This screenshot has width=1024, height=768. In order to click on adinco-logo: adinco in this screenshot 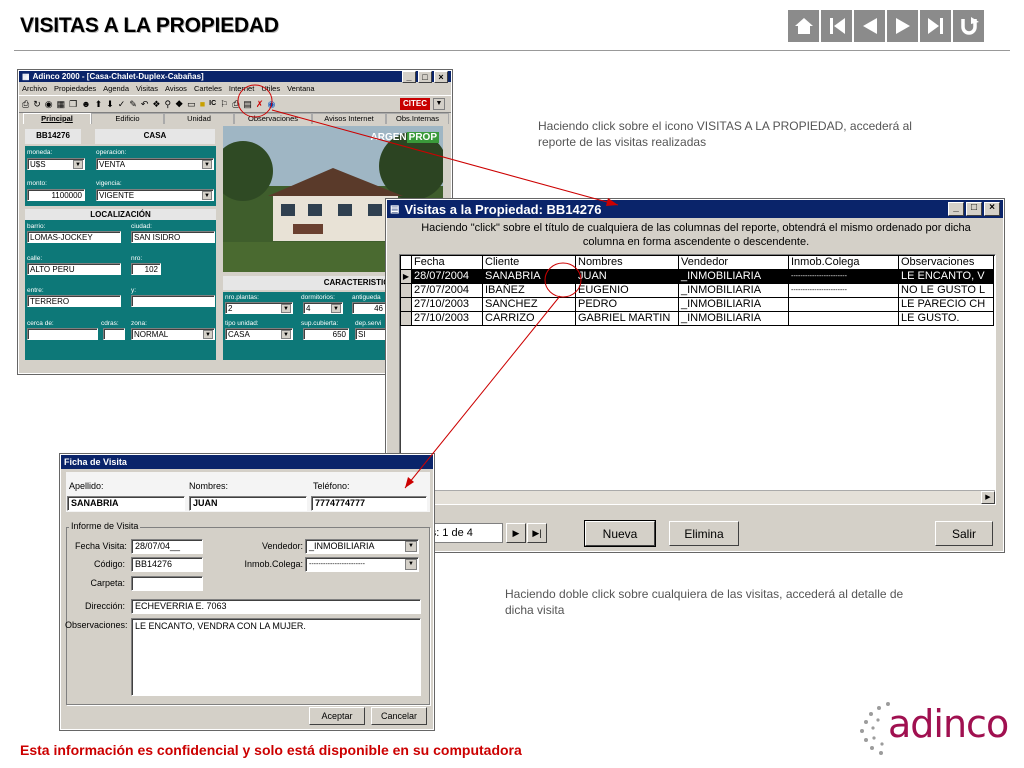, I will do `click(938, 729)`.